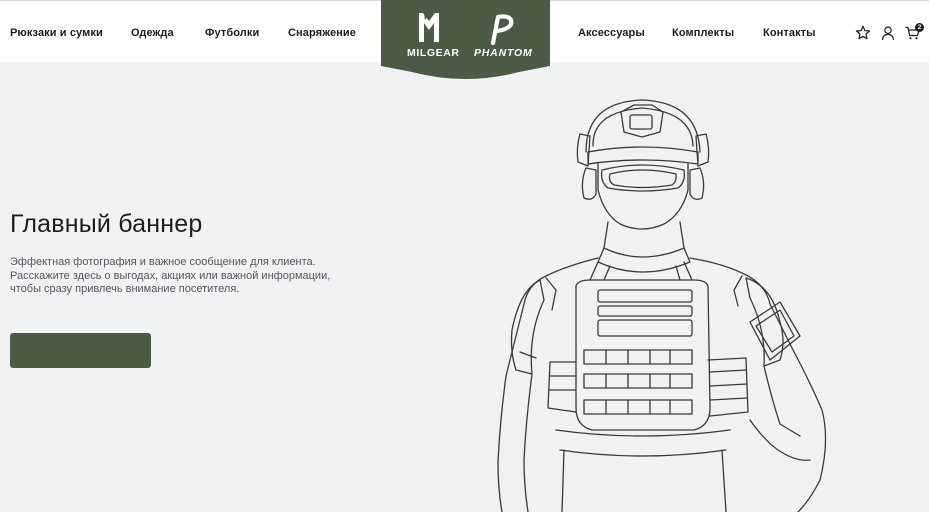 The height and width of the screenshot is (512, 929). I want to click on nav-item-tshirts: Футболки, so click(232, 33).